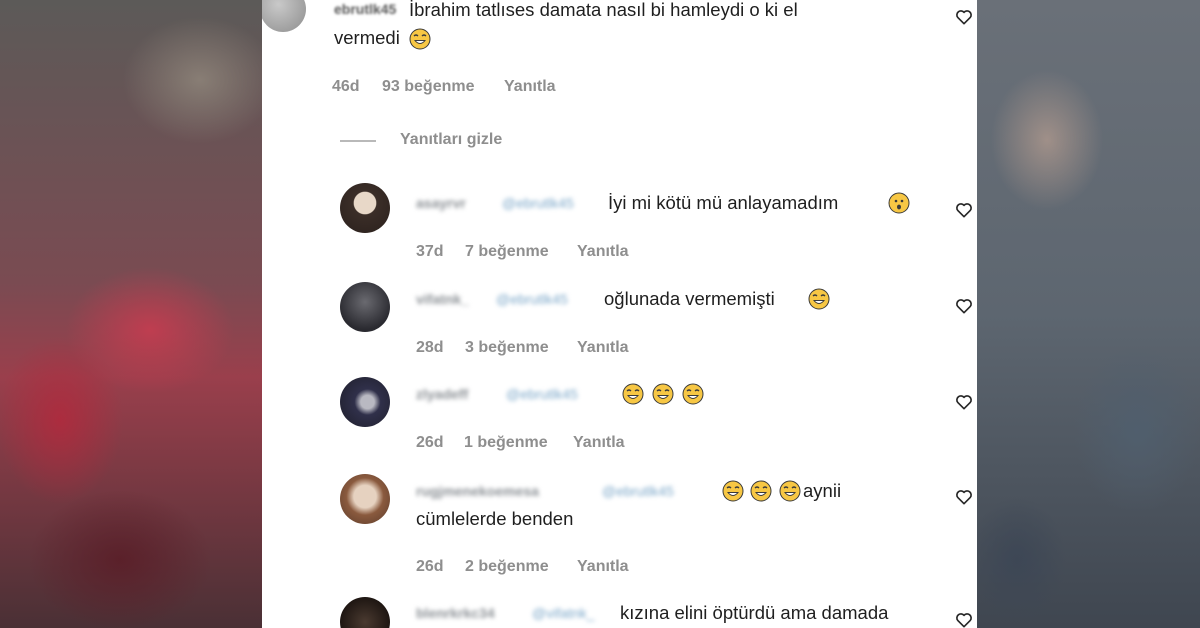 The width and height of the screenshot is (1200, 628). I want to click on reply-username: rugjmenekoemesa, so click(477, 491).